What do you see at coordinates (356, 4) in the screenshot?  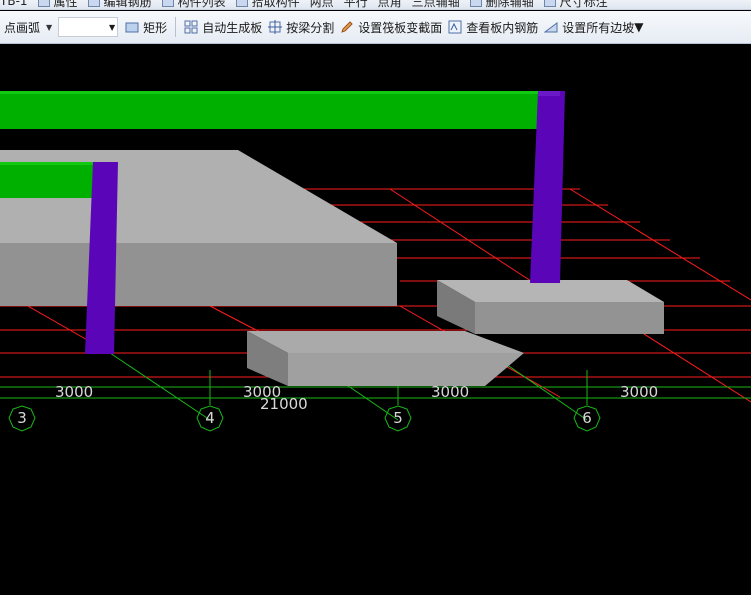 I see `parallel-button: 平行` at bounding box center [356, 4].